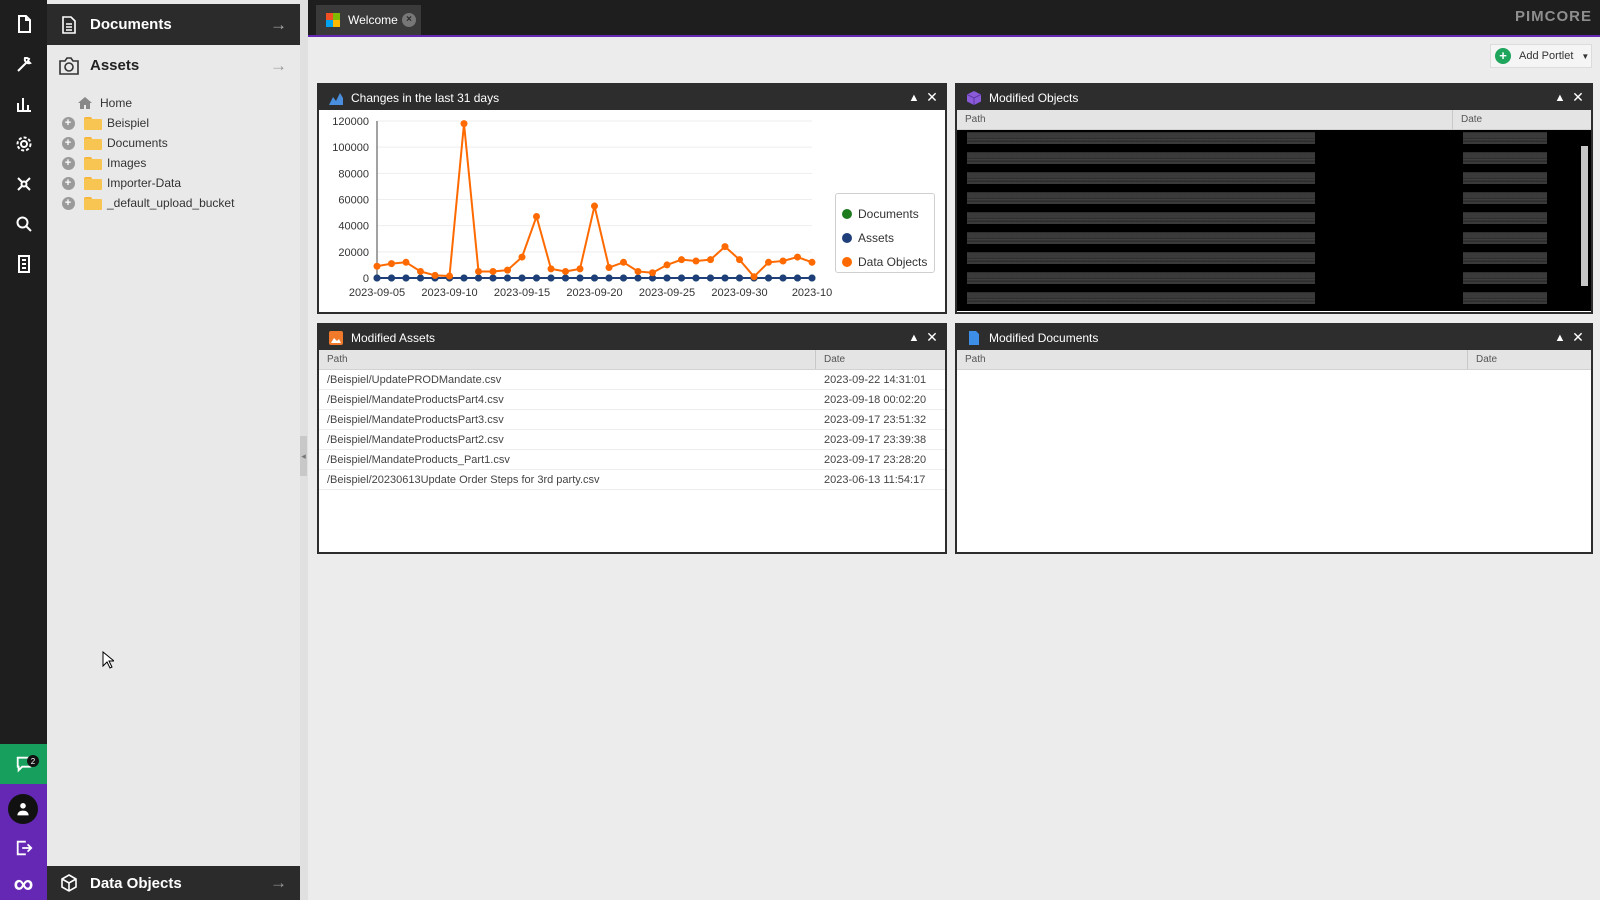  What do you see at coordinates (146, 103) in the screenshot?
I see `tree-node-home: Home` at bounding box center [146, 103].